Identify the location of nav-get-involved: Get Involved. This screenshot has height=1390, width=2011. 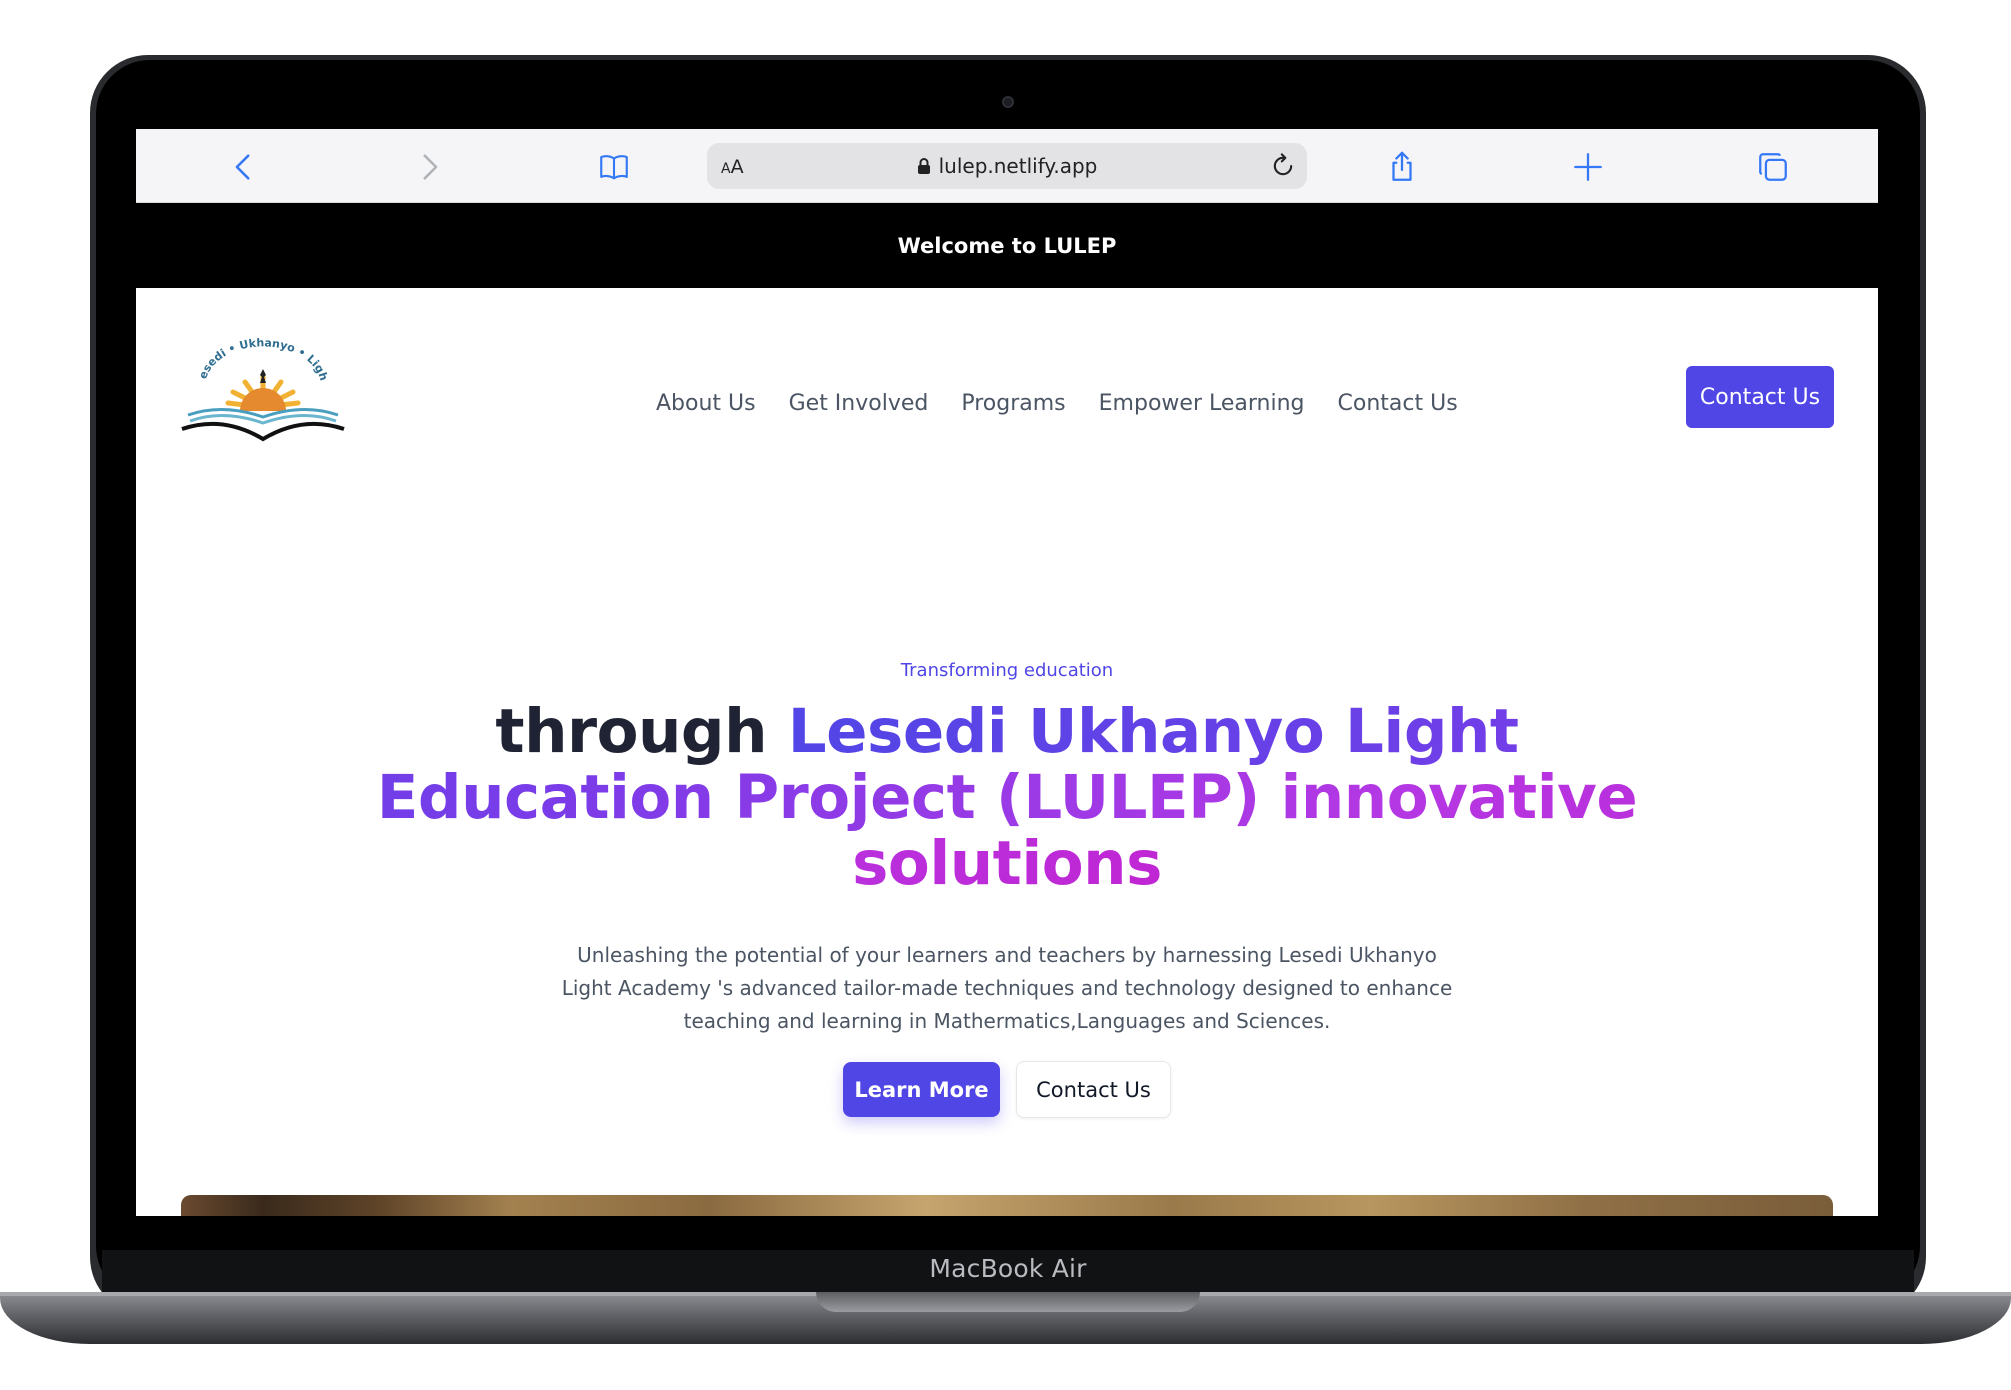
(859, 404).